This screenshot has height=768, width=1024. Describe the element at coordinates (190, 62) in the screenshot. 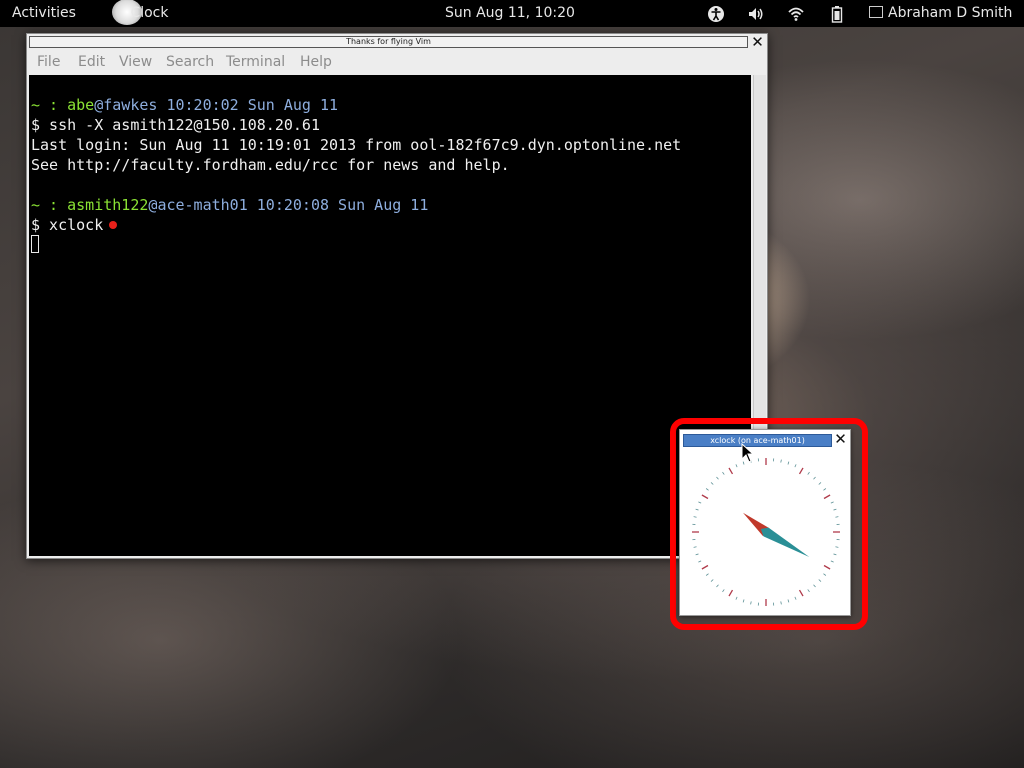

I see `menu-search: Search` at that location.